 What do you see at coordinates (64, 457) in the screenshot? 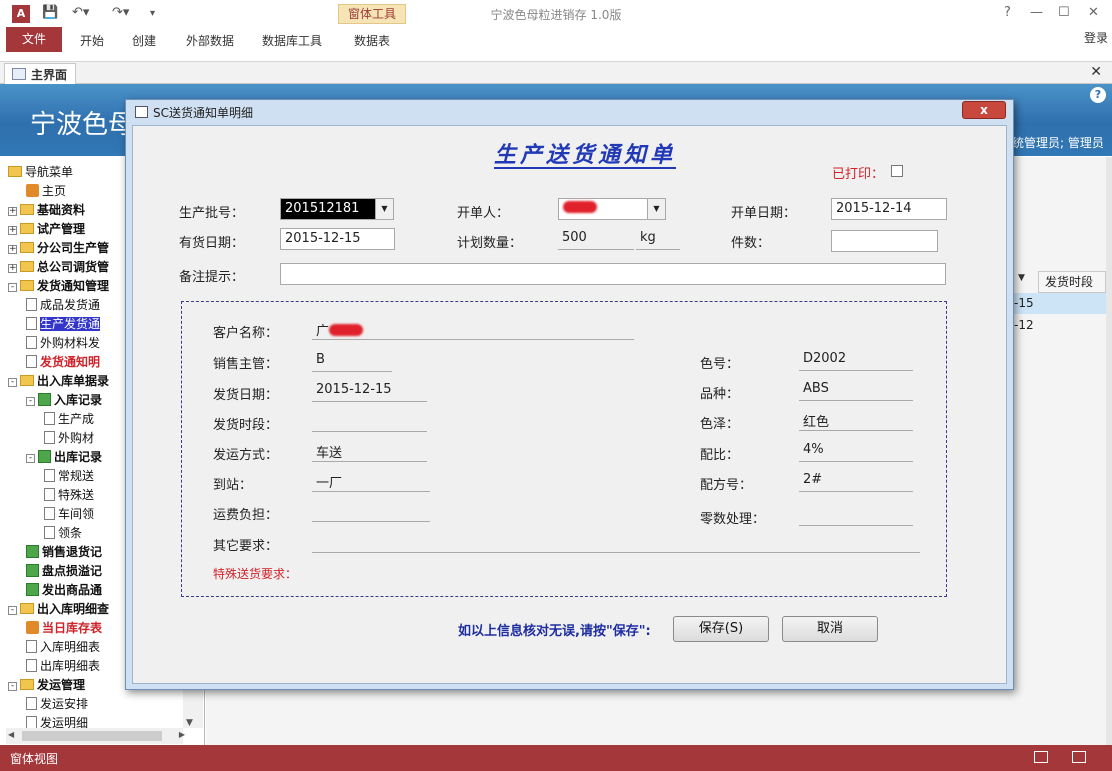
I see `nav-item: - 出库记录` at bounding box center [64, 457].